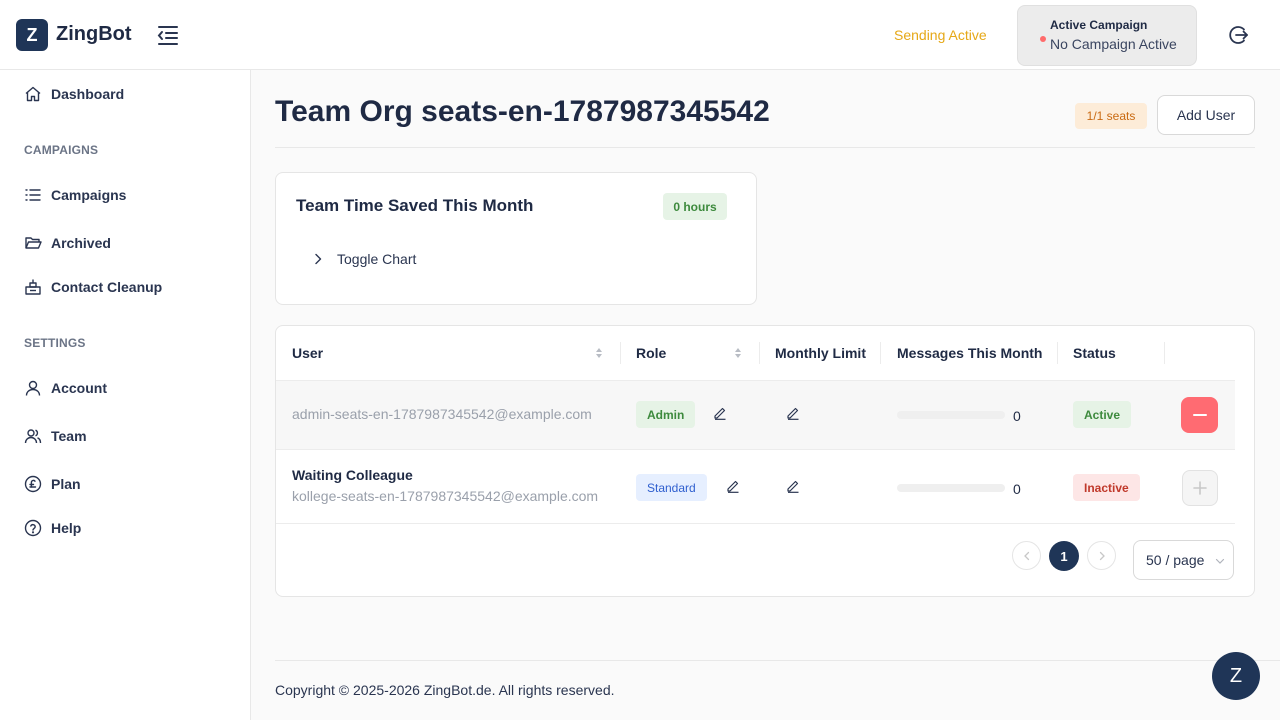 This screenshot has width=1280, height=720. I want to click on user-email: admin-seats-en-1787987345542@example.com, so click(442, 414).